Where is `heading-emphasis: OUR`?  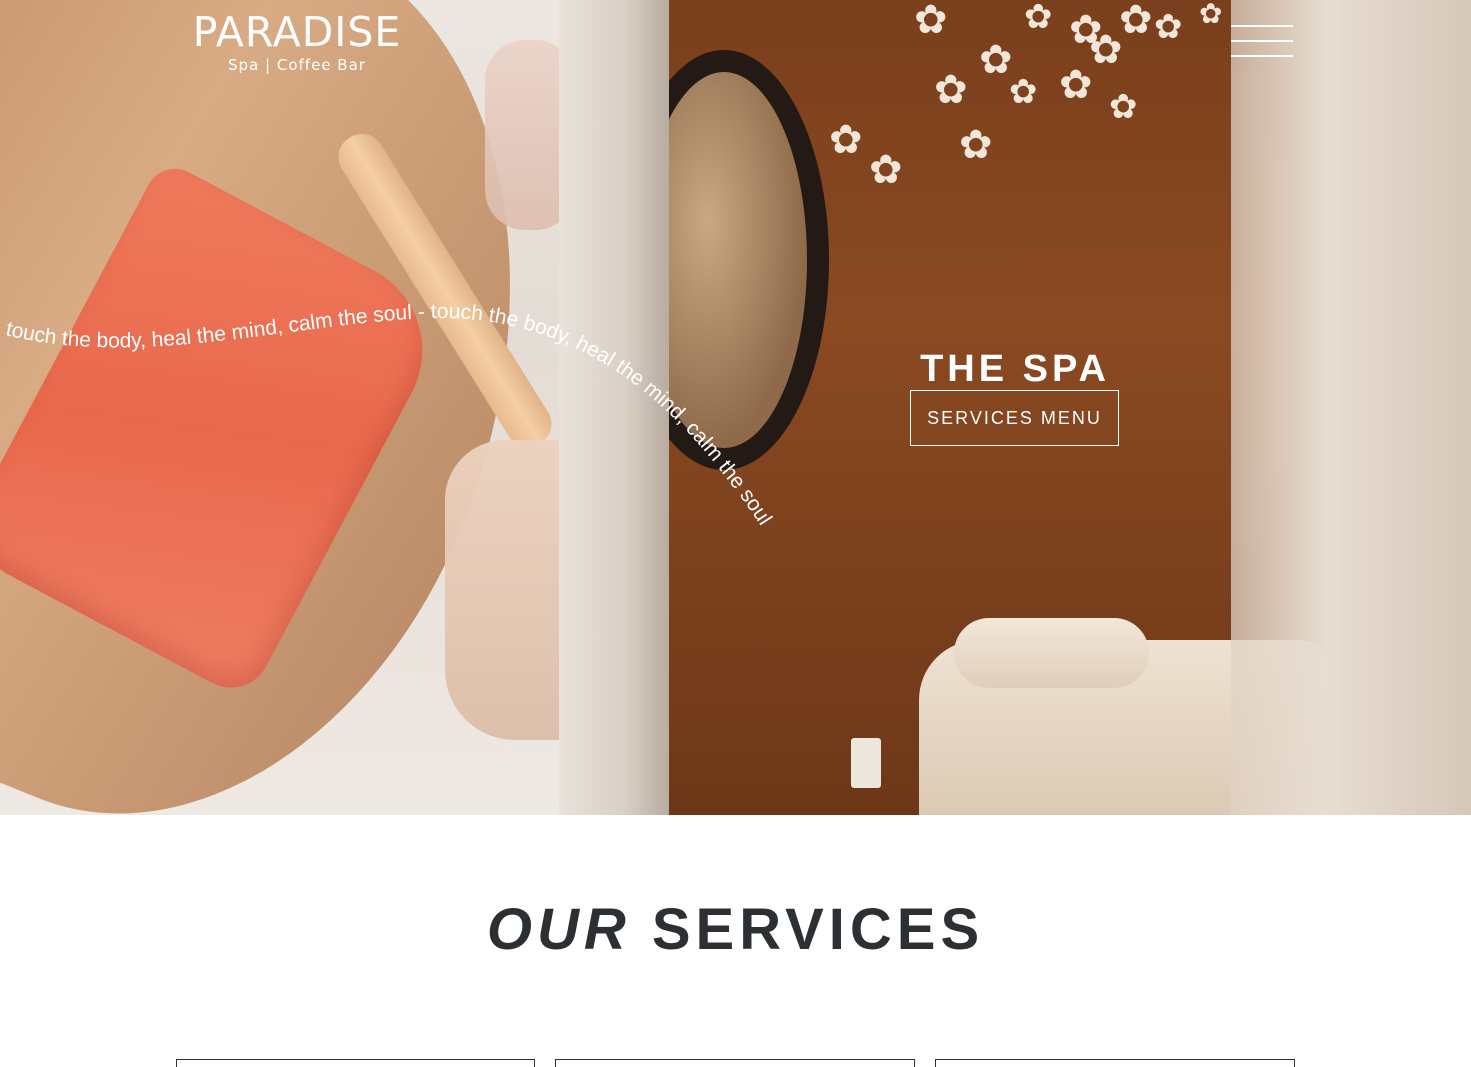 heading-emphasis: OUR is located at coordinates (558, 929).